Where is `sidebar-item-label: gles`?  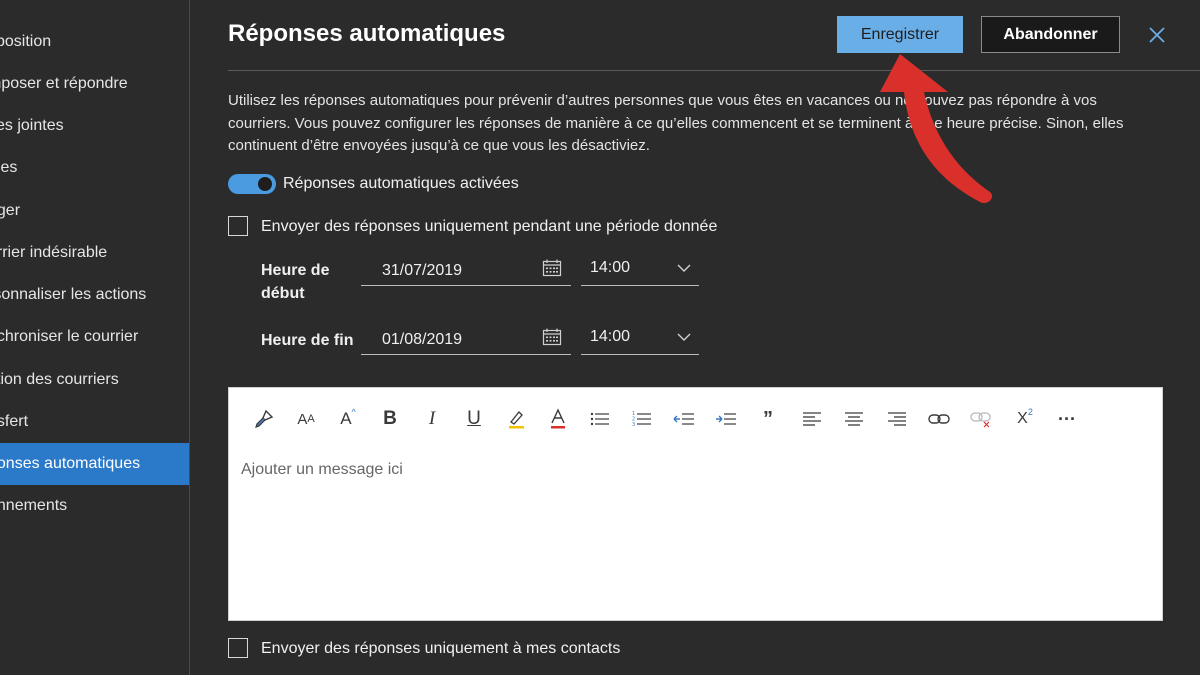
sidebar-item-label: gles is located at coordinates (9, 167).